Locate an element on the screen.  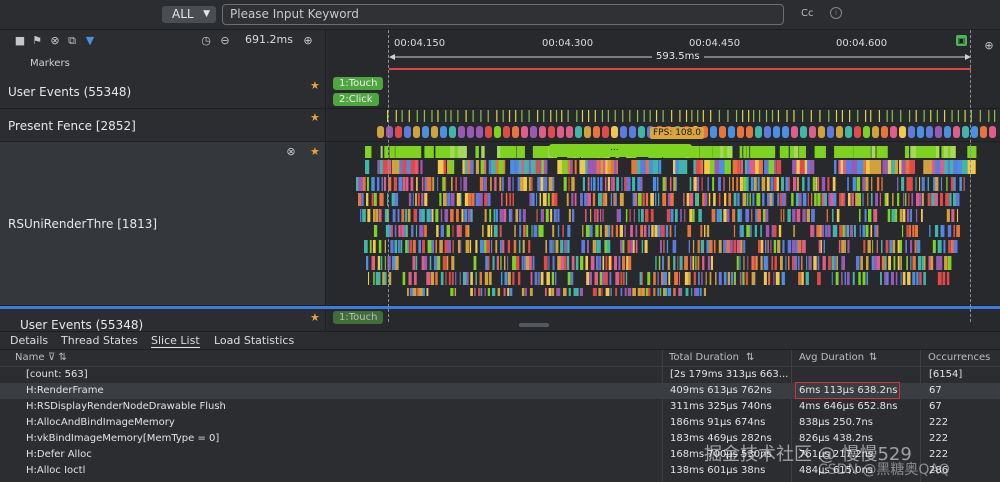
tab-thread-states: Thread States is located at coordinates (99, 340).